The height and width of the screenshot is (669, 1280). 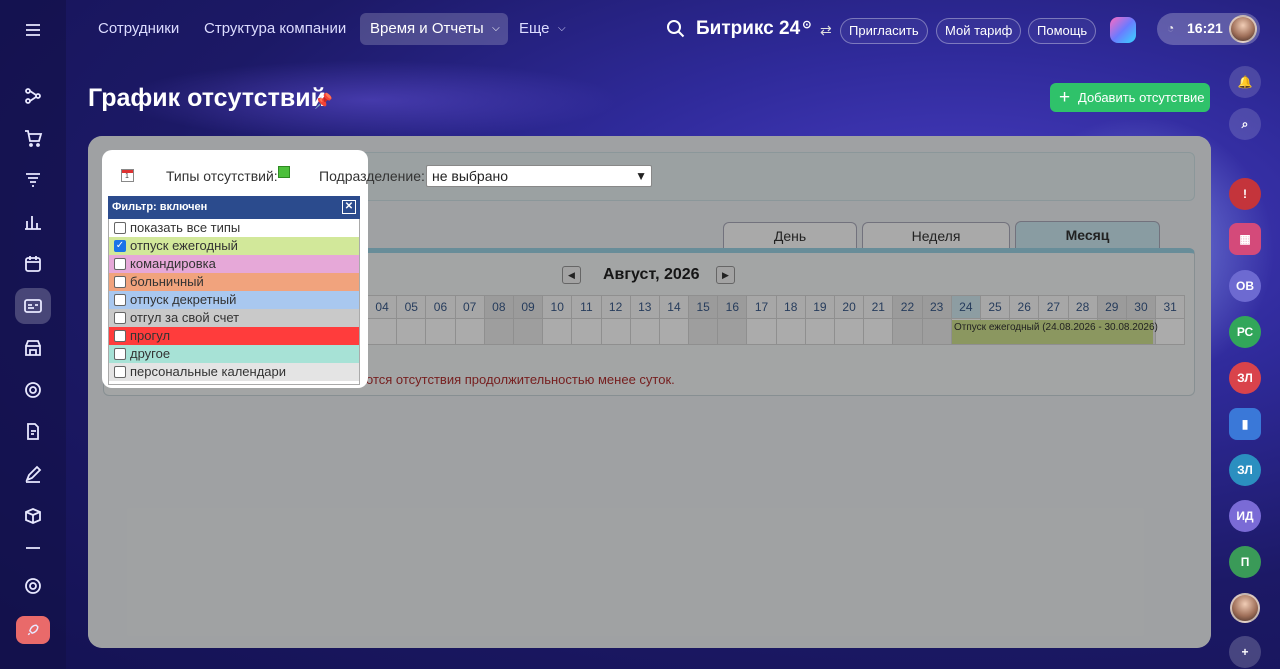 What do you see at coordinates (120, 246) in the screenshot?
I see `checkbox: ✓` at bounding box center [120, 246].